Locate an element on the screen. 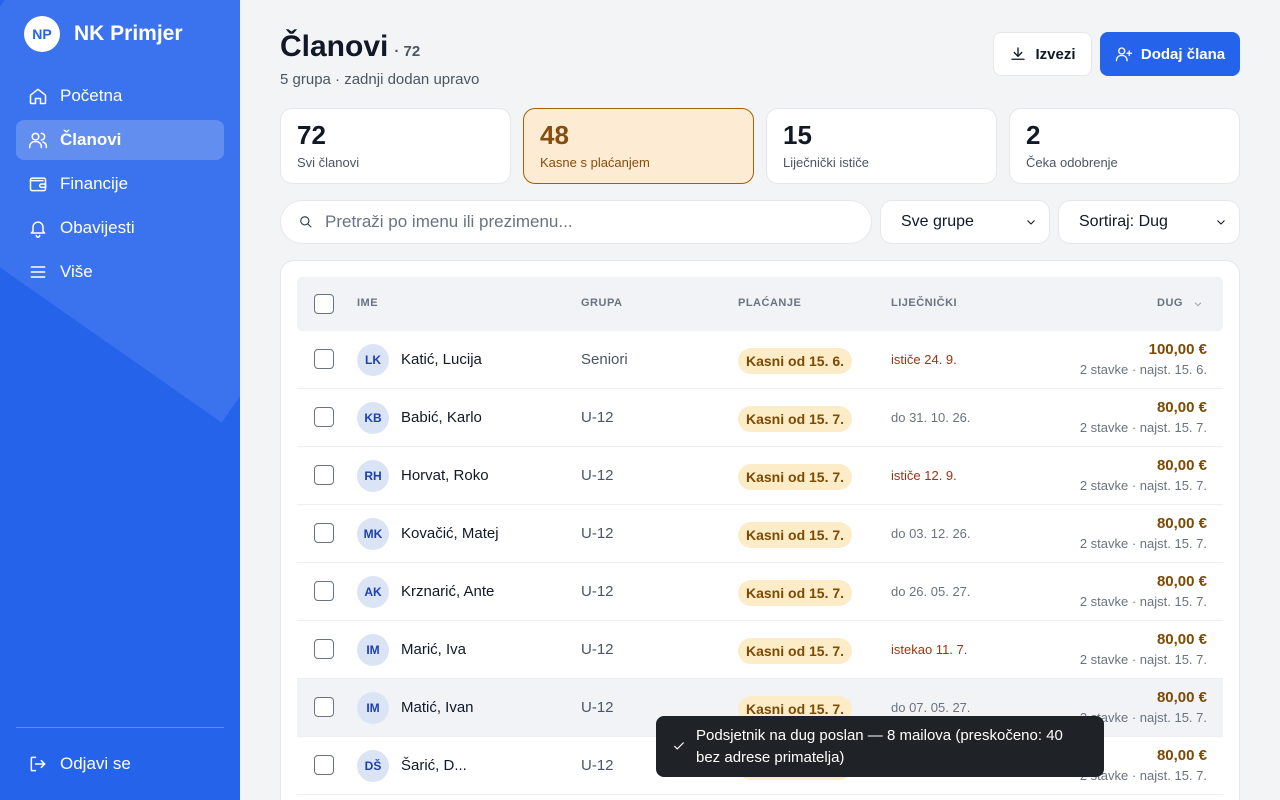  payment-status-badge: Kasni od 15. 7. is located at coordinates (795, 593).